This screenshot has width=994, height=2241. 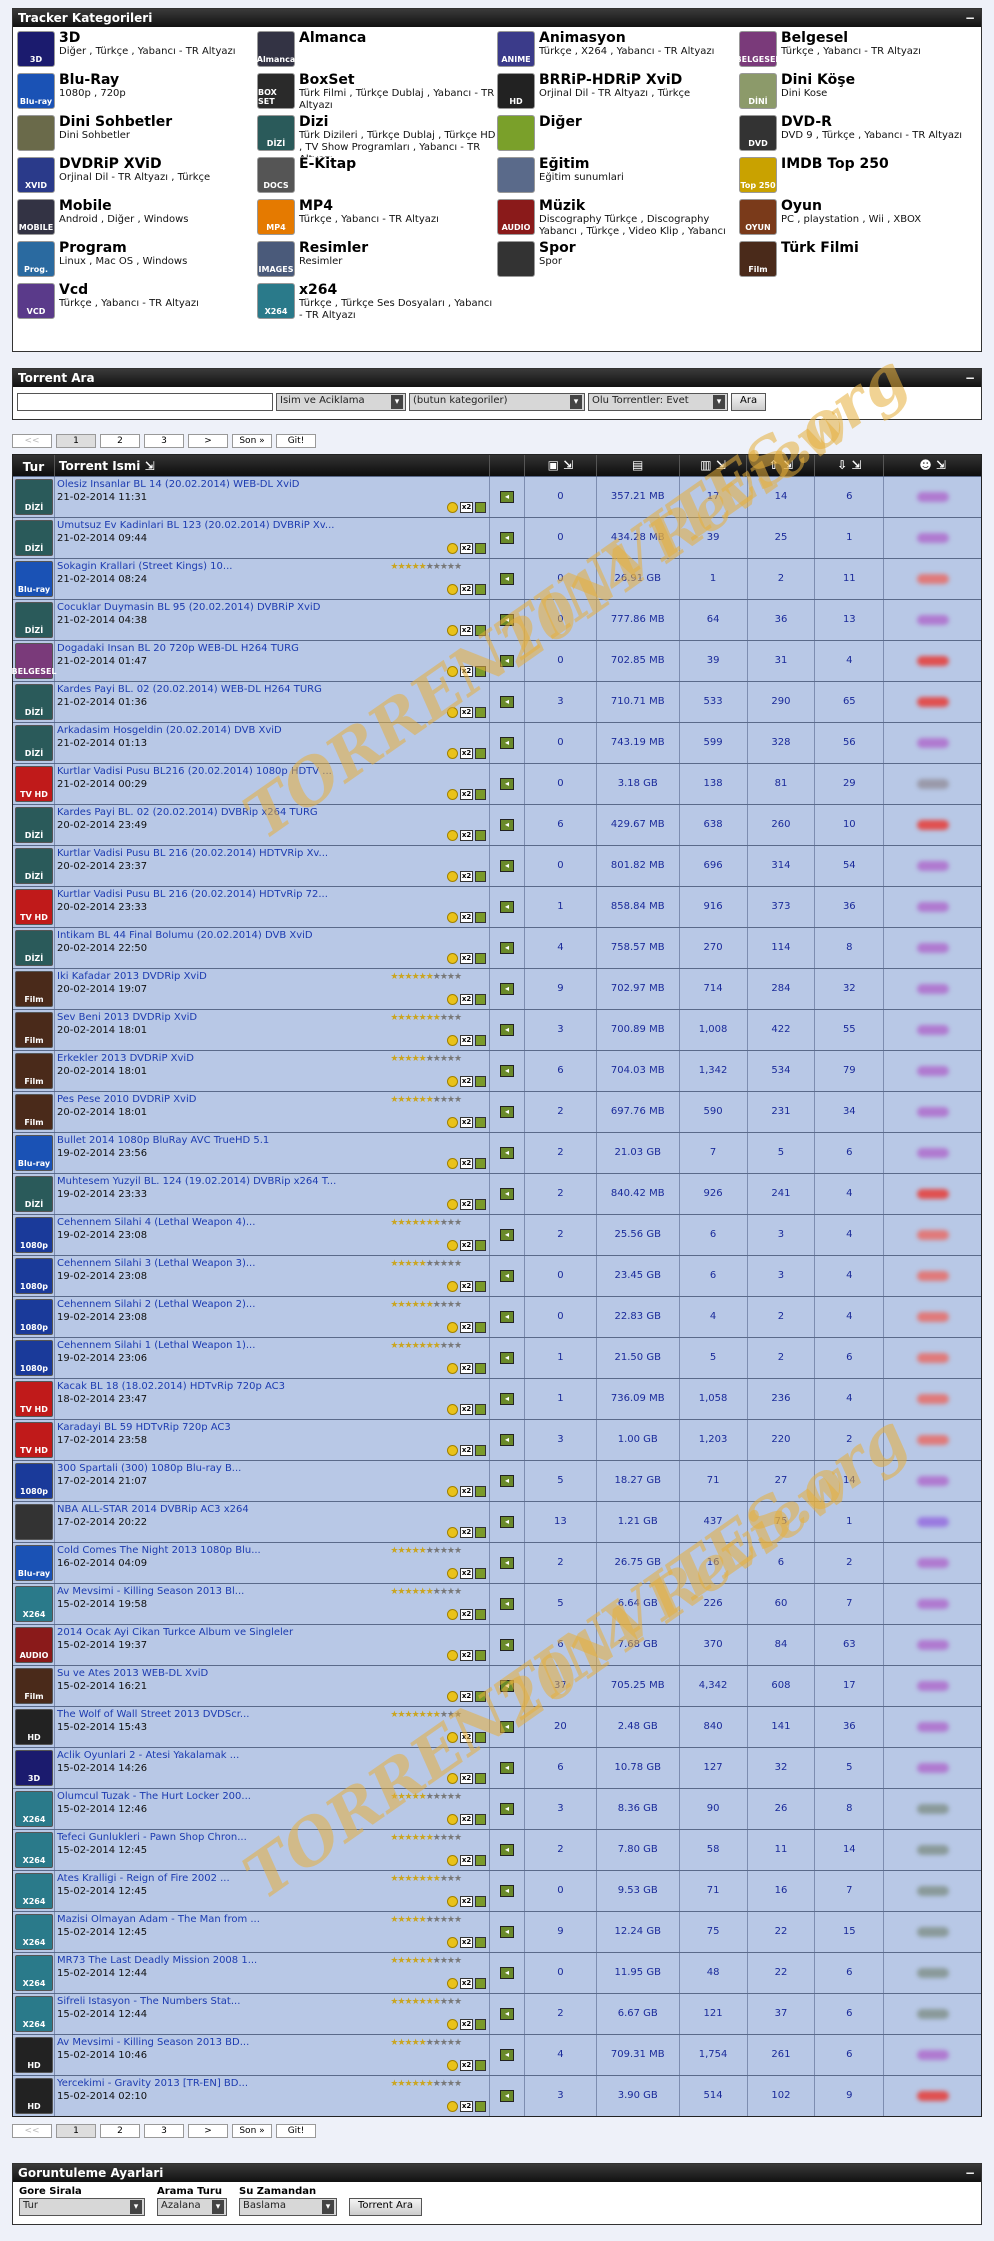 I want to click on category-type-icon: DİZİ, so click(x=34, y=497).